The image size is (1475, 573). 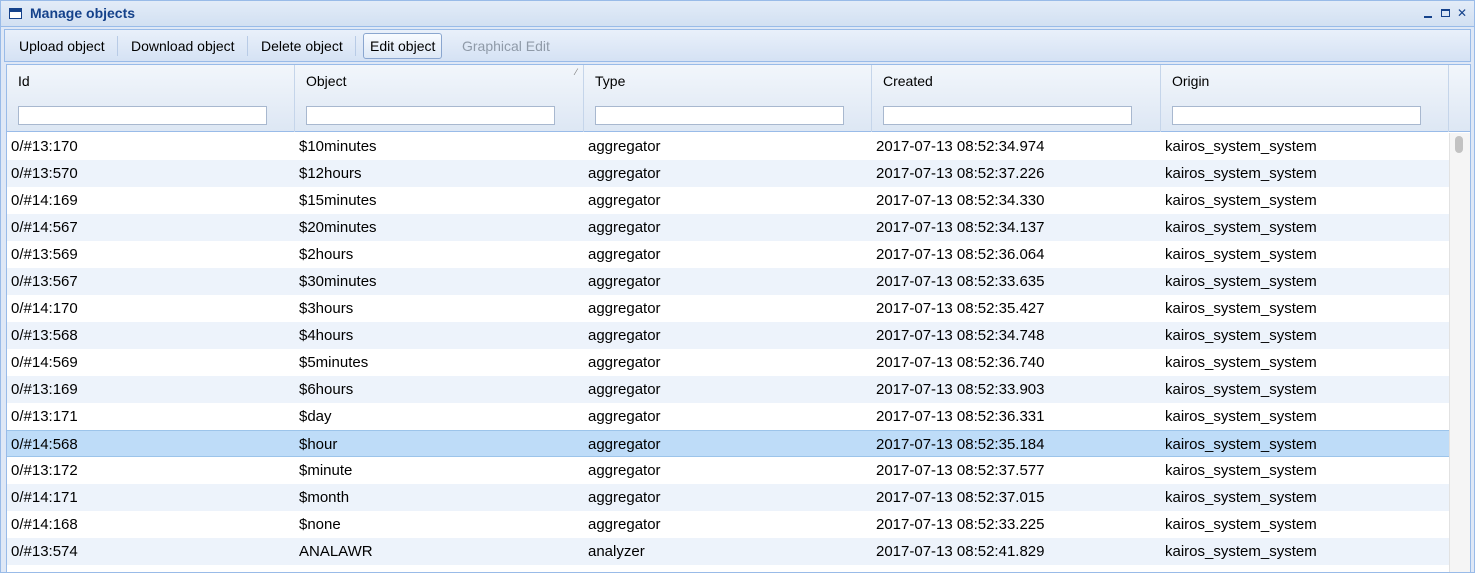 What do you see at coordinates (330, 173) in the screenshot?
I see `table-cell: $12hours` at bounding box center [330, 173].